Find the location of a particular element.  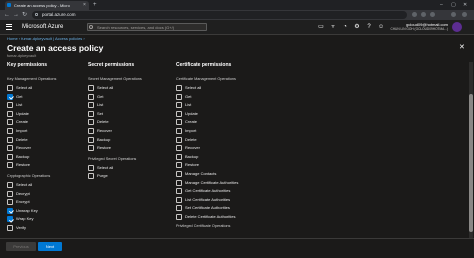

checkbox-label: Create is located at coordinates (22, 122).